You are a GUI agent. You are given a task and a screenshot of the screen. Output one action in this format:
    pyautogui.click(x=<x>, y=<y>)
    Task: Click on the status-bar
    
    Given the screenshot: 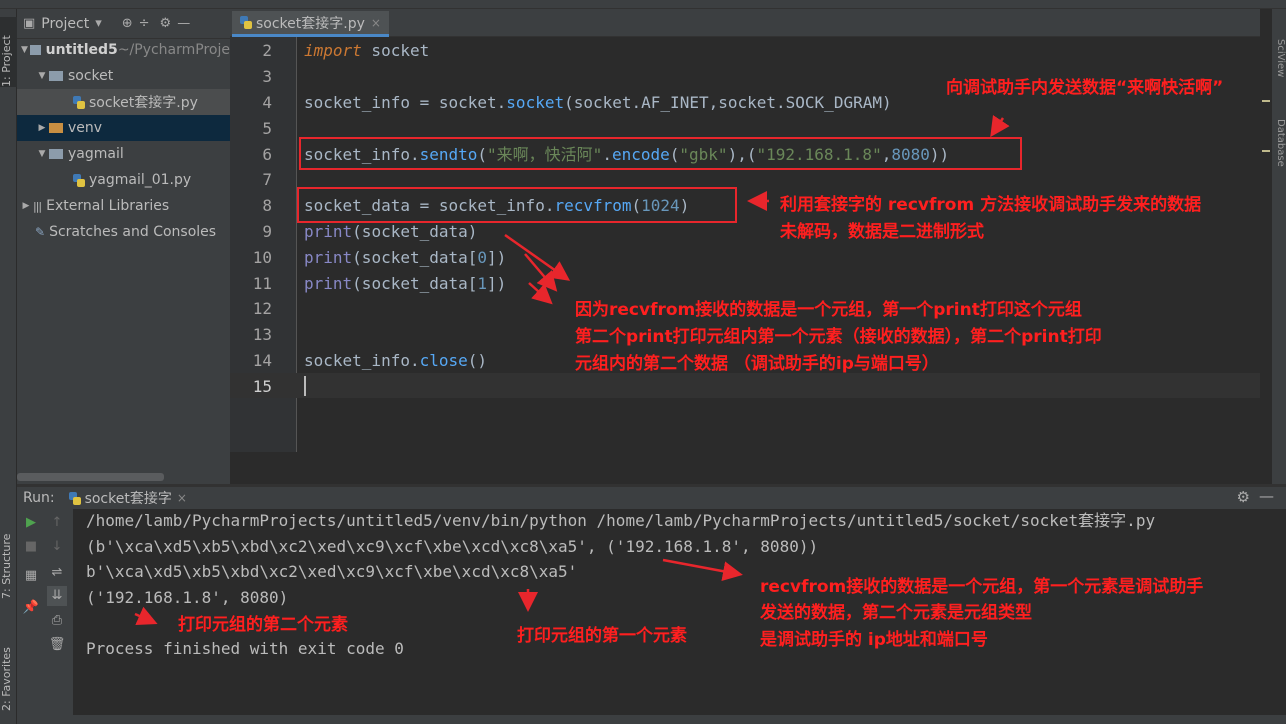 What is the action you would take?
    pyautogui.click(x=651, y=719)
    